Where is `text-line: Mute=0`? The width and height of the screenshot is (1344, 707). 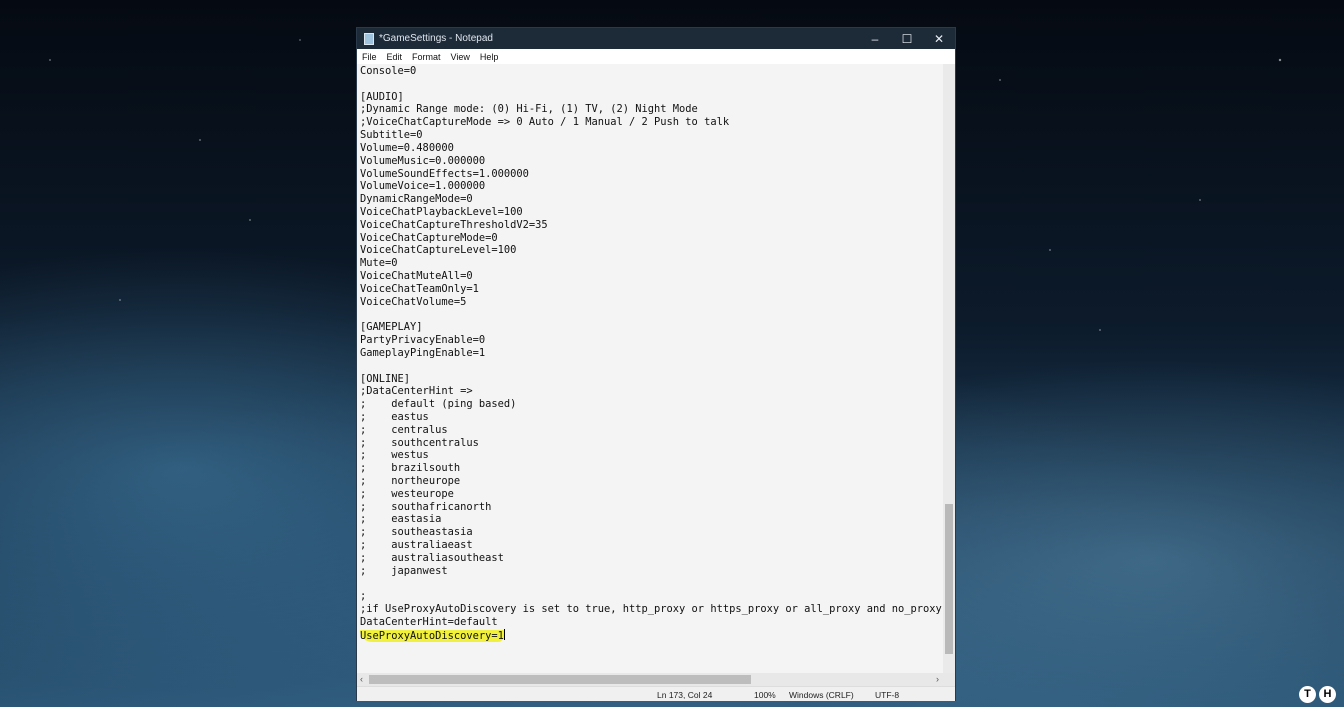
text-line: Mute=0 is located at coordinates (379, 263).